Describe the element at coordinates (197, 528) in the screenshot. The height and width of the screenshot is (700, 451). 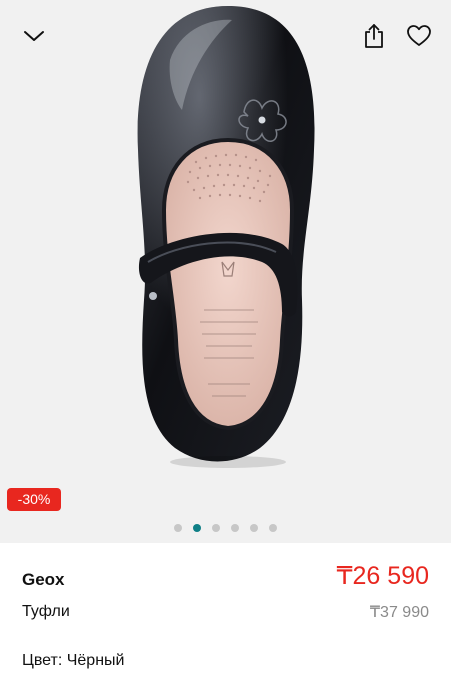
I see `gallery-dot-active` at that location.